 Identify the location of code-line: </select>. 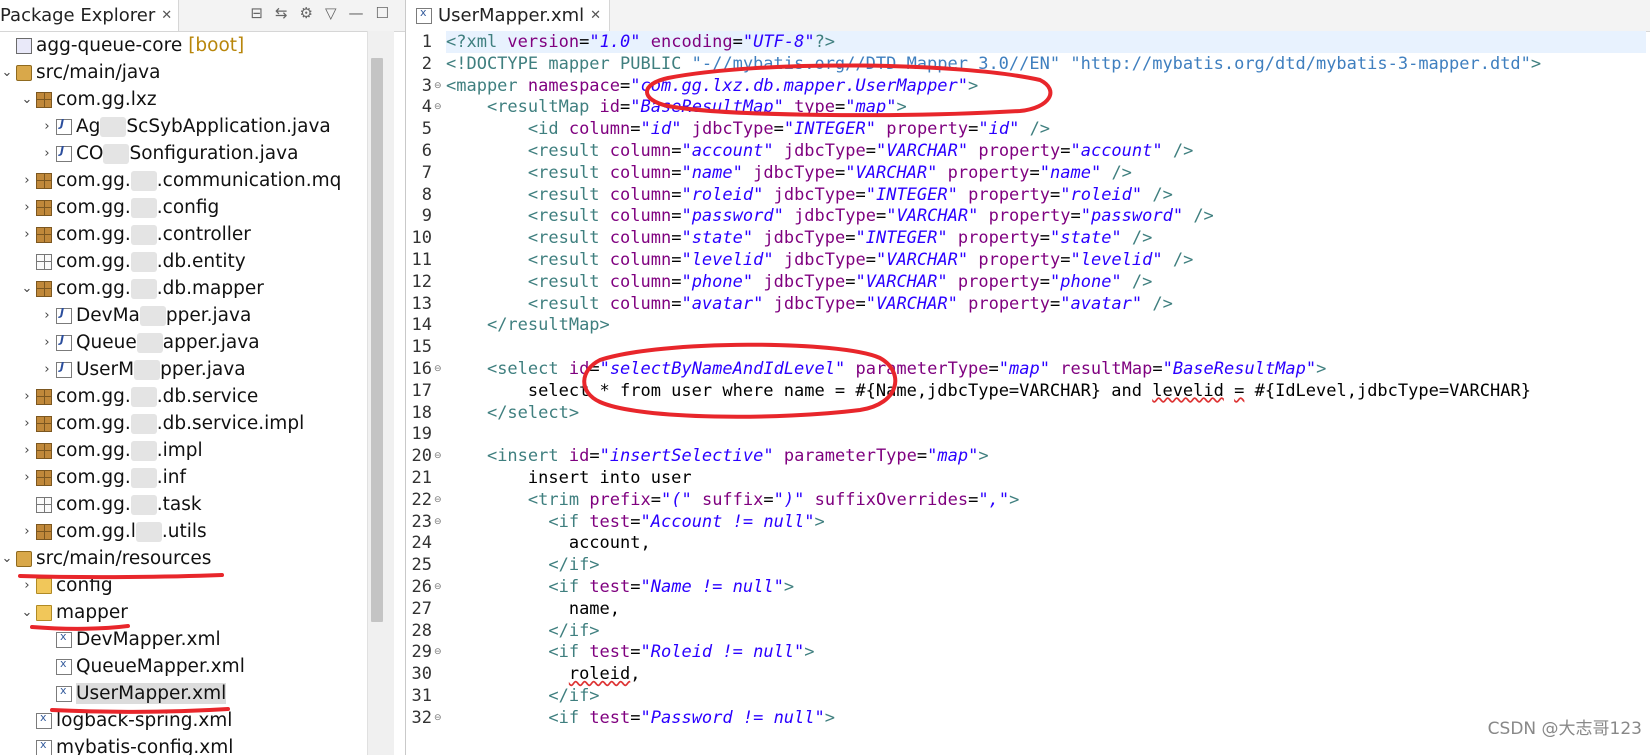
(512, 413).